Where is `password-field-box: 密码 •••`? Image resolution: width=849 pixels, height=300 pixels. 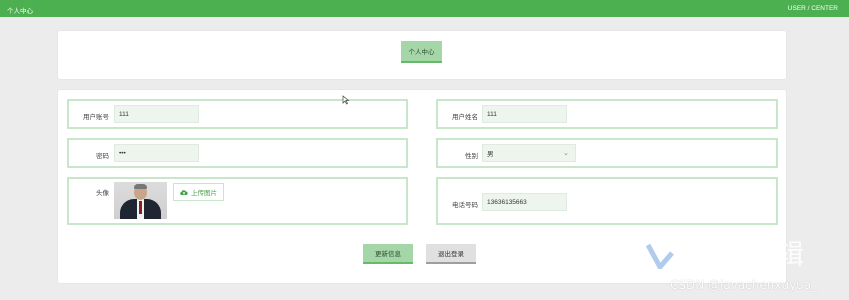
password-field-box: 密码 ••• is located at coordinates (237, 153).